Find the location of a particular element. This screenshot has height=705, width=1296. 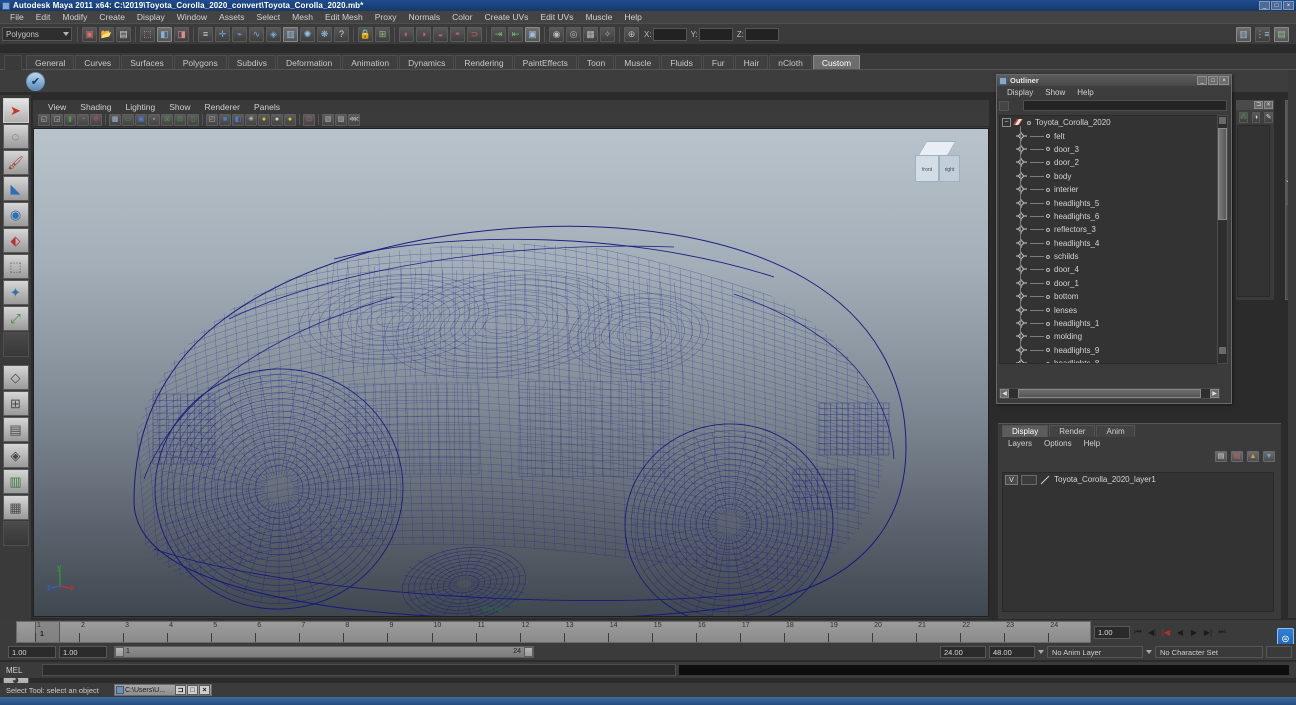

wireframe-shading-icon: ◰ is located at coordinates (212, 119).